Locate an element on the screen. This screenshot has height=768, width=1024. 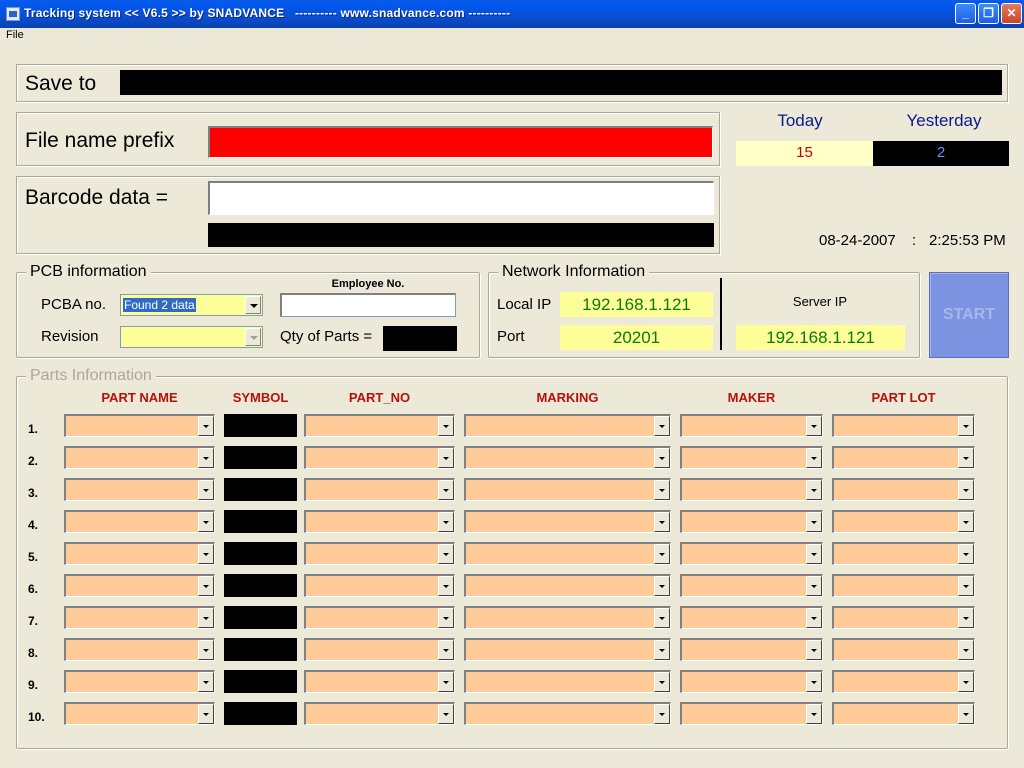
file-prefix-input is located at coordinates (460, 142).